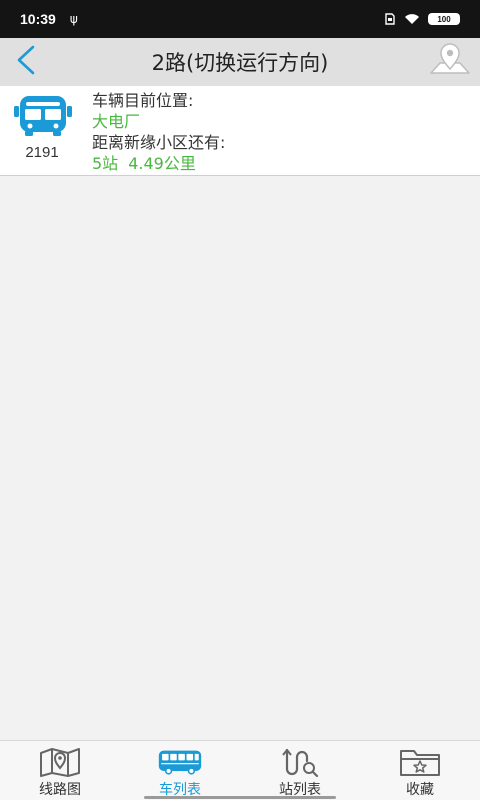 Image resolution: width=480 pixels, height=800 pixels. I want to click on app-header: 2路(切换运行方向), so click(240, 62).